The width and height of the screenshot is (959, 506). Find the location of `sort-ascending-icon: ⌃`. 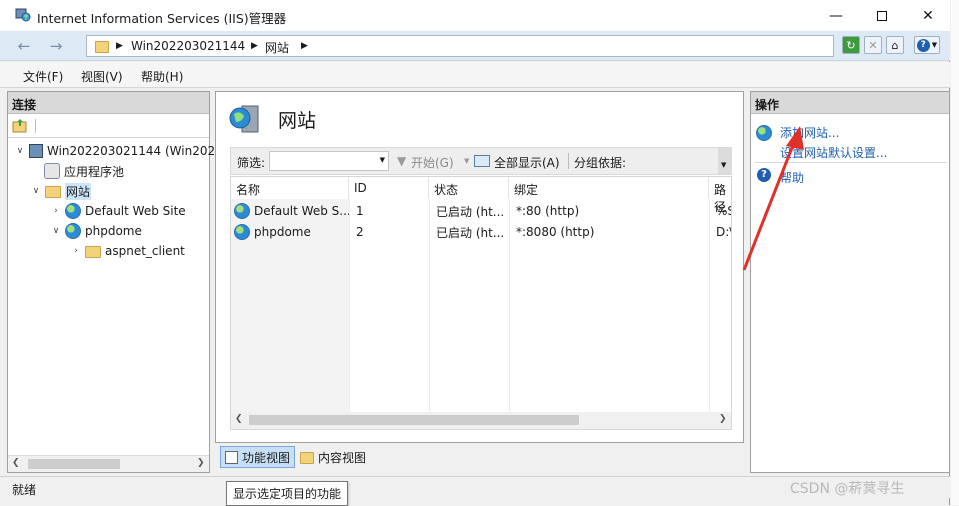

sort-ascending-icon: ⌃ is located at coordinates (289, 180).